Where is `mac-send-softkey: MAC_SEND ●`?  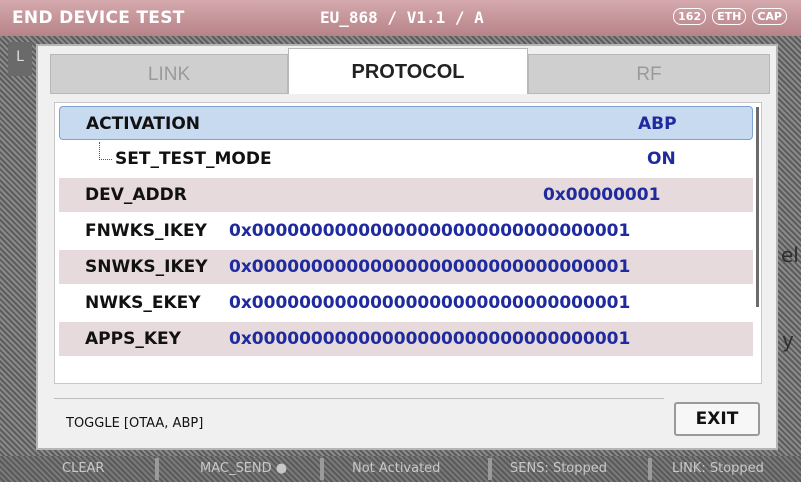 mac-send-softkey: MAC_SEND ● is located at coordinates (243, 468).